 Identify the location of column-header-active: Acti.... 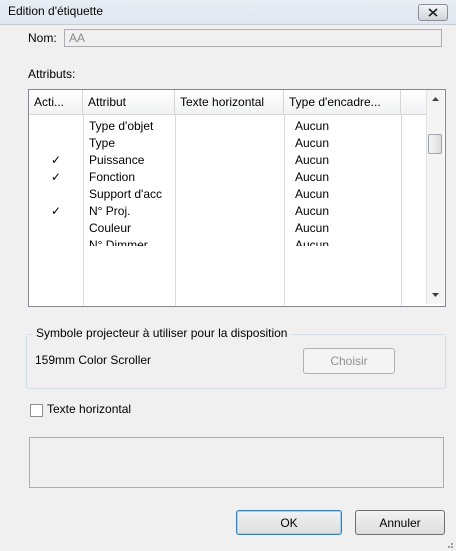
(56, 102).